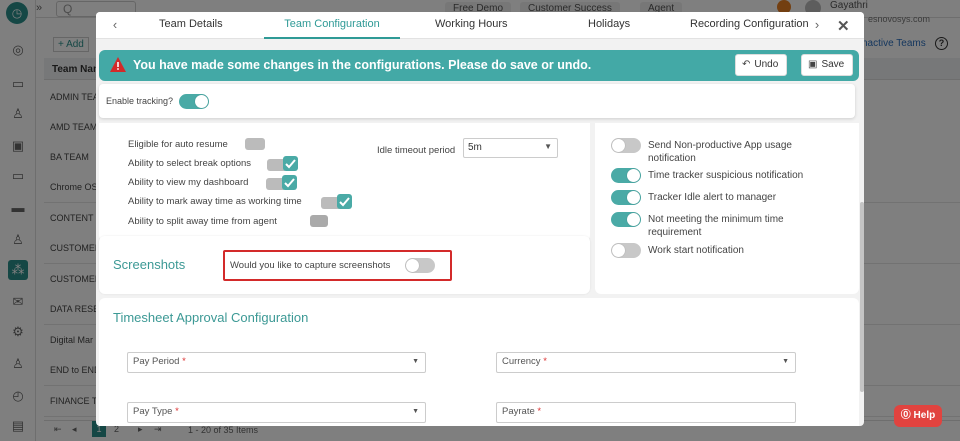 Image resolution: width=960 pixels, height=441 pixels. What do you see at coordinates (646, 362) in the screenshot?
I see `currency-select: Currency * ▼` at bounding box center [646, 362].